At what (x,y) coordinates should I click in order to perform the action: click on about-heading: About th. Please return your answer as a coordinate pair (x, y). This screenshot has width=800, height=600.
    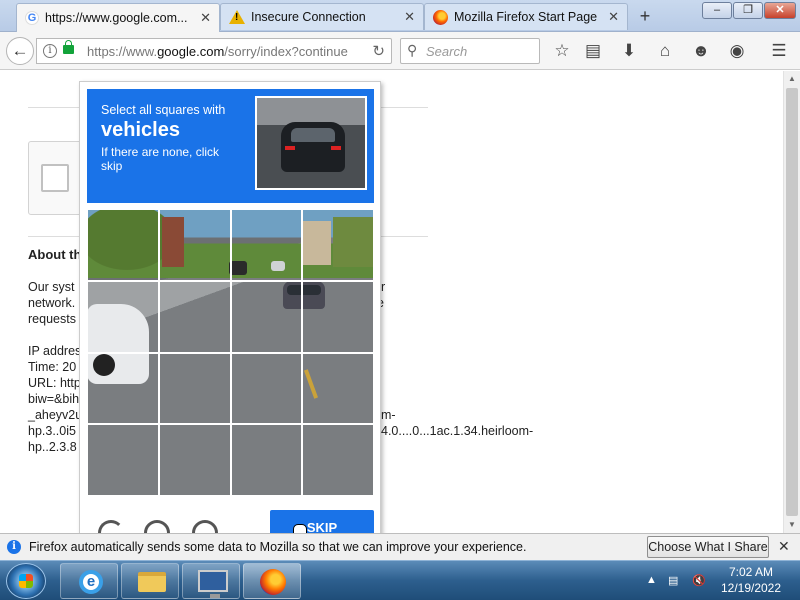
    Looking at the image, I should click on (55, 254).